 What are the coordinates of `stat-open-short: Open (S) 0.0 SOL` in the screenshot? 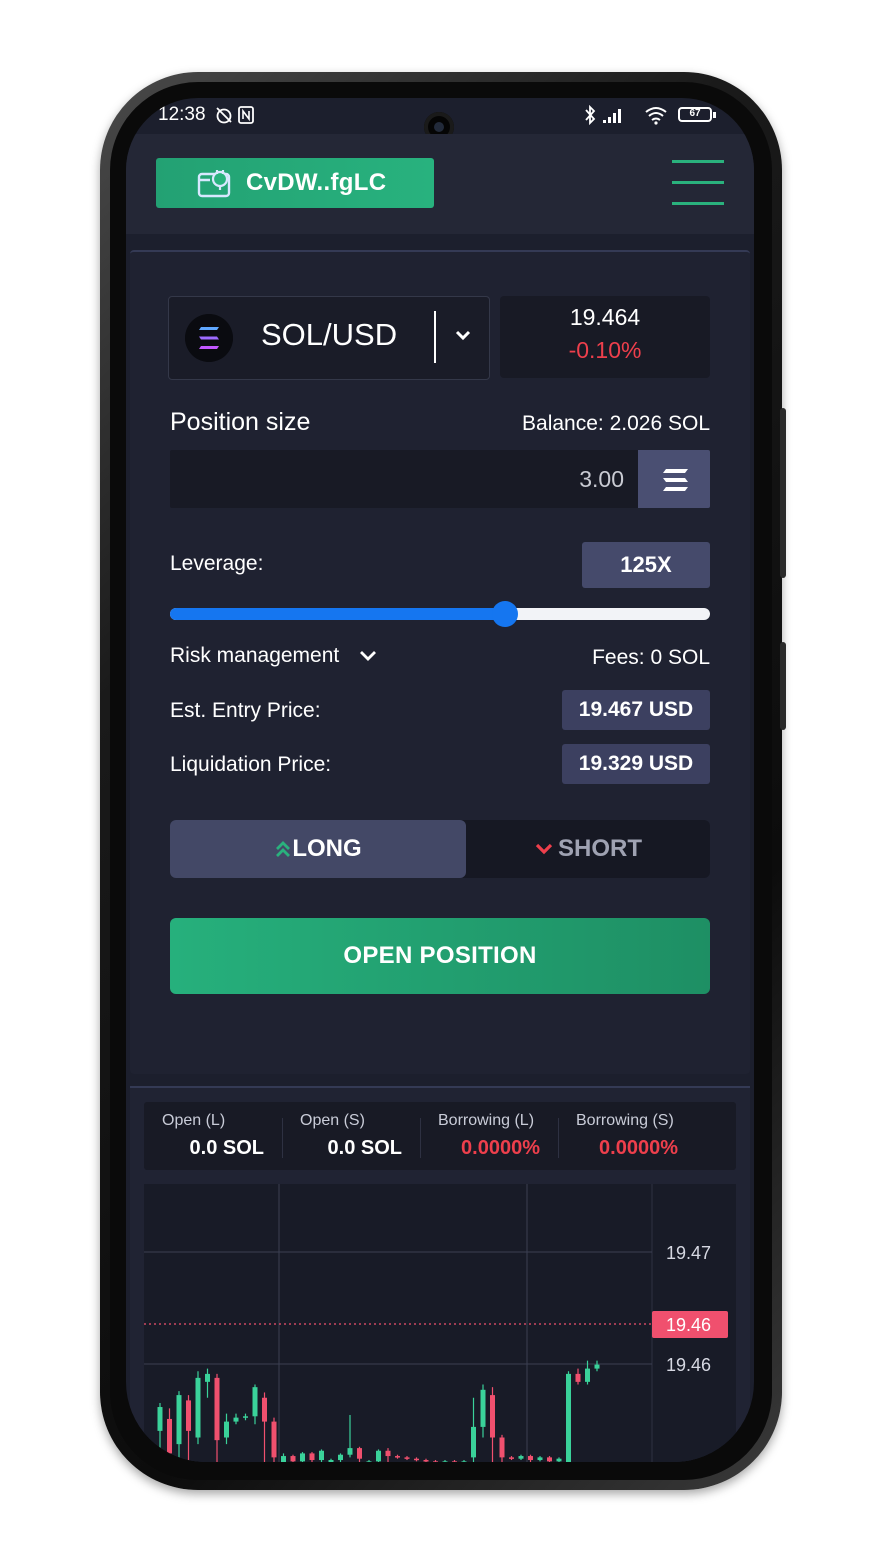 It's located at (351, 1136).